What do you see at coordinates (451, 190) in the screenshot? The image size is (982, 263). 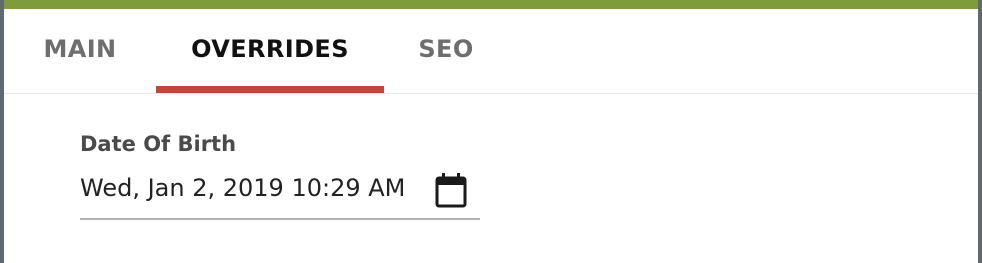 I see `calendar-icon` at bounding box center [451, 190].